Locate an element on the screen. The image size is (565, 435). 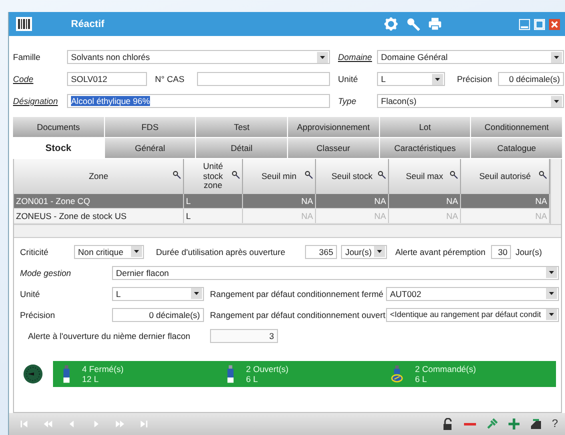
maximize-icon is located at coordinates (539, 24).